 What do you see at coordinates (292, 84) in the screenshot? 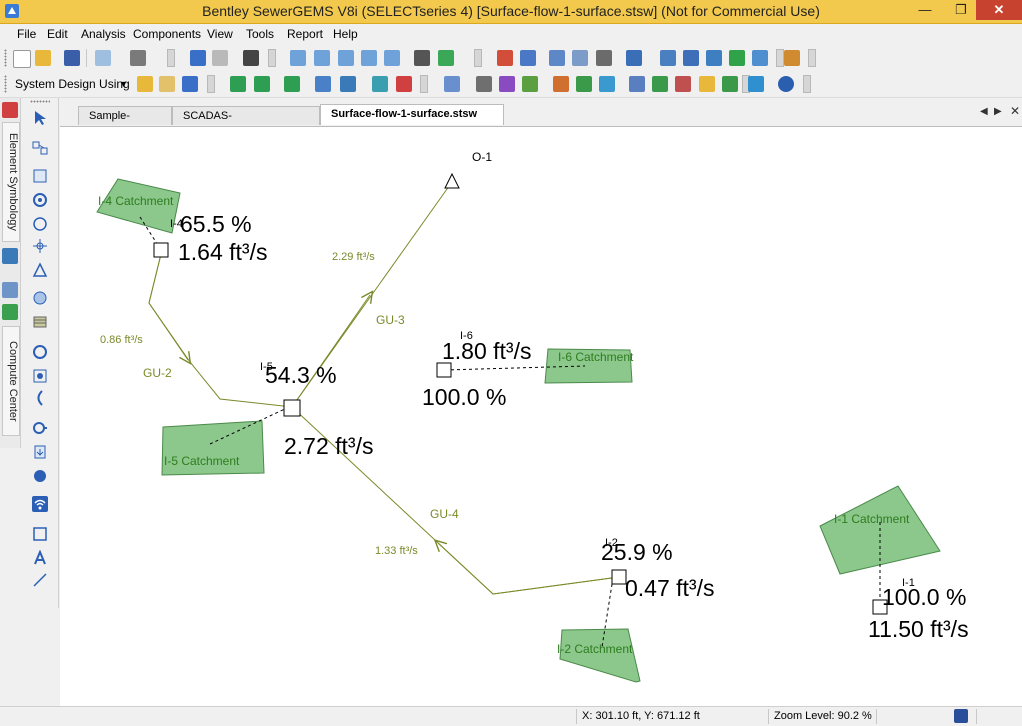
I see `run-icon` at bounding box center [292, 84].